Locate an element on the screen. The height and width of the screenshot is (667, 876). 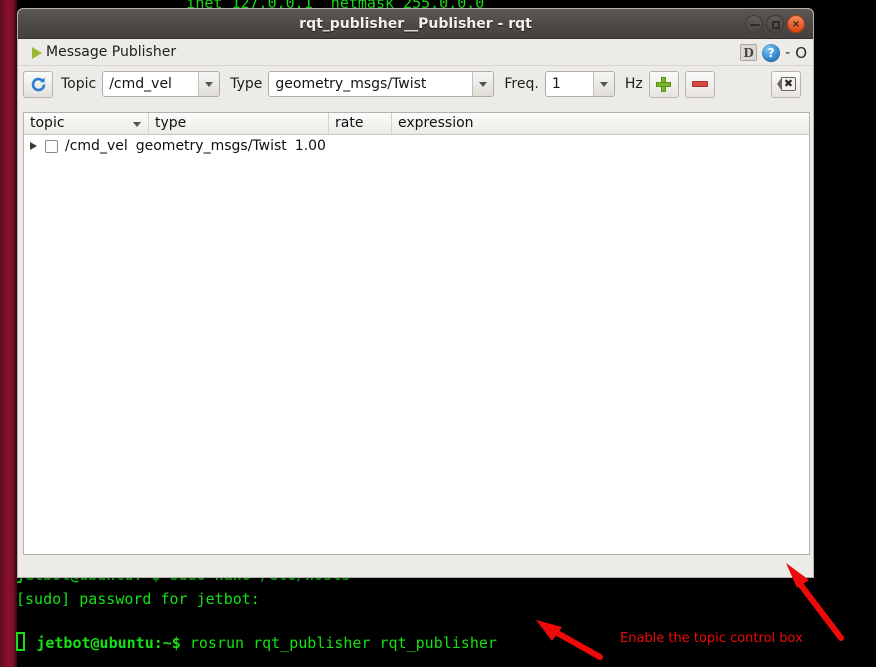
window-title: rqt_publisher__Publisher - rqt is located at coordinates (415, 24).